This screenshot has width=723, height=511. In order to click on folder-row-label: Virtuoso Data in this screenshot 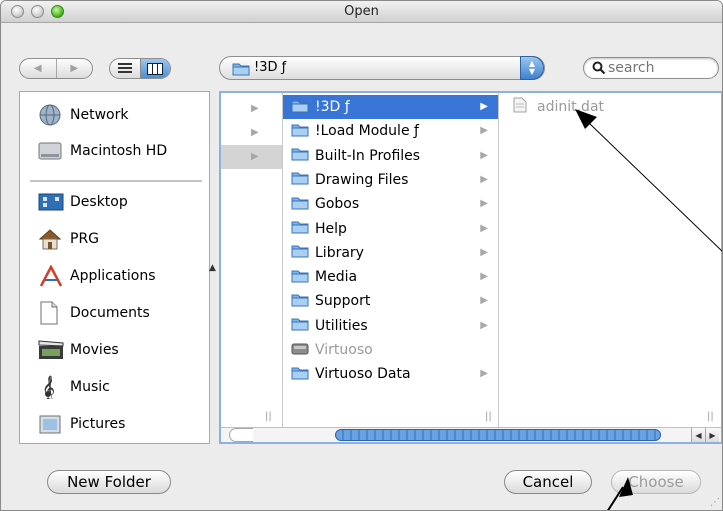, I will do `click(363, 374)`.